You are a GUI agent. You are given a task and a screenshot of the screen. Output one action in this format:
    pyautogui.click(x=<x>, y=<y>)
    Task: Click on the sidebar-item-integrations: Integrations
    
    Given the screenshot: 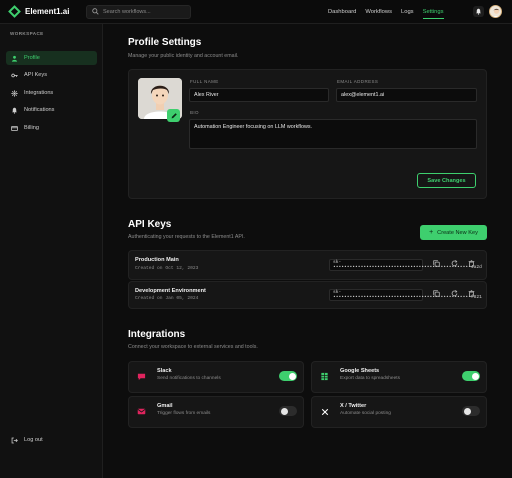 What is the action you would take?
    pyautogui.click(x=51, y=93)
    